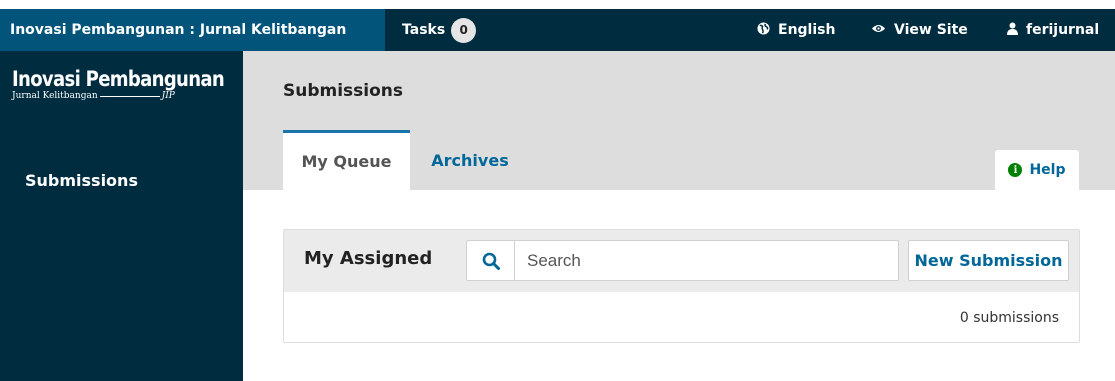 This screenshot has width=1115, height=381. What do you see at coordinates (878, 30) in the screenshot?
I see `eye-icon` at bounding box center [878, 30].